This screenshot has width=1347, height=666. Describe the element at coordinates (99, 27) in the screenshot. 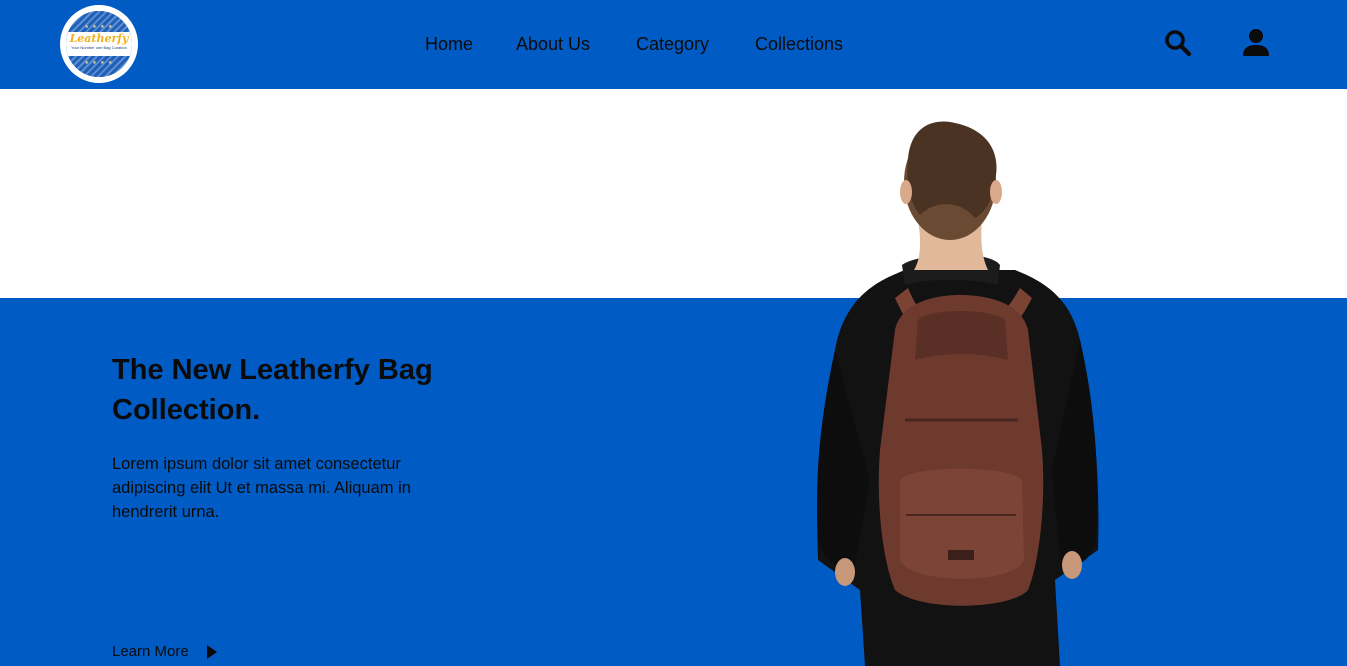

I see `logo-stars-top: ★ ★ ★ ★` at that location.